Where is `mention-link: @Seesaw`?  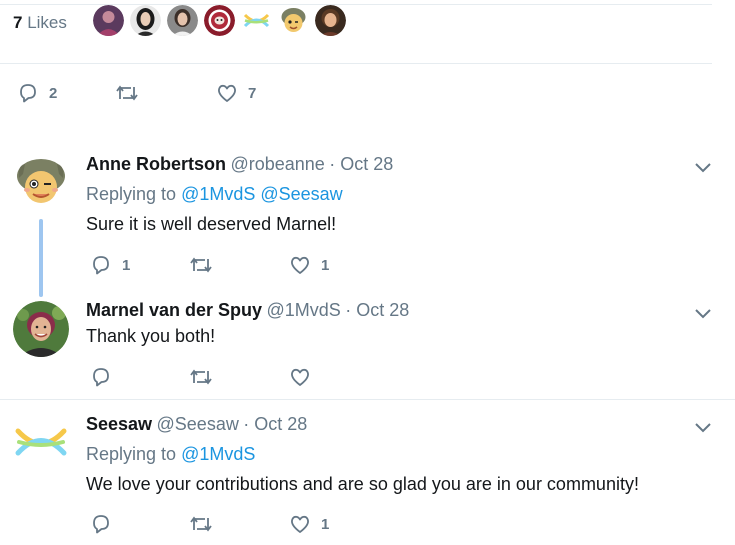 mention-link: @Seesaw is located at coordinates (298, 194).